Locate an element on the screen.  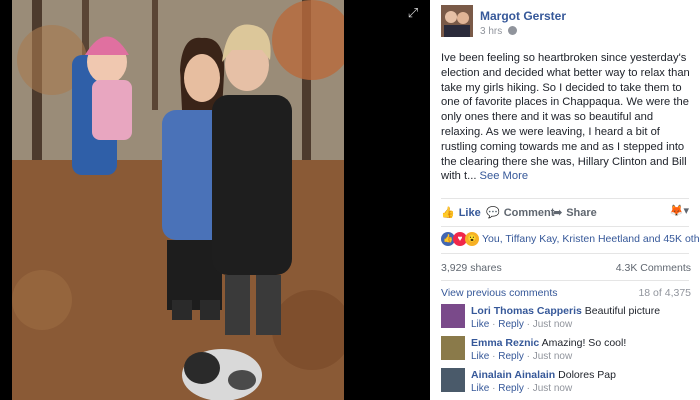
comment-label: Comment is located at coordinates (529, 213).